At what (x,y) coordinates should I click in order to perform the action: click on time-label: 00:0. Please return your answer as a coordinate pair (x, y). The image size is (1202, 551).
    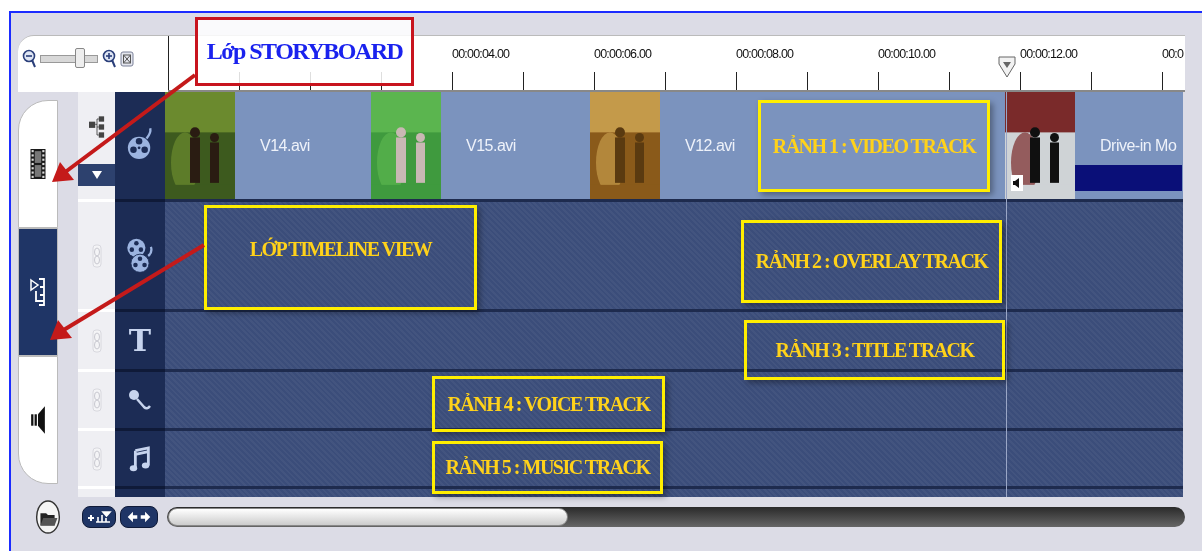
    Looking at the image, I should click on (1173, 54).